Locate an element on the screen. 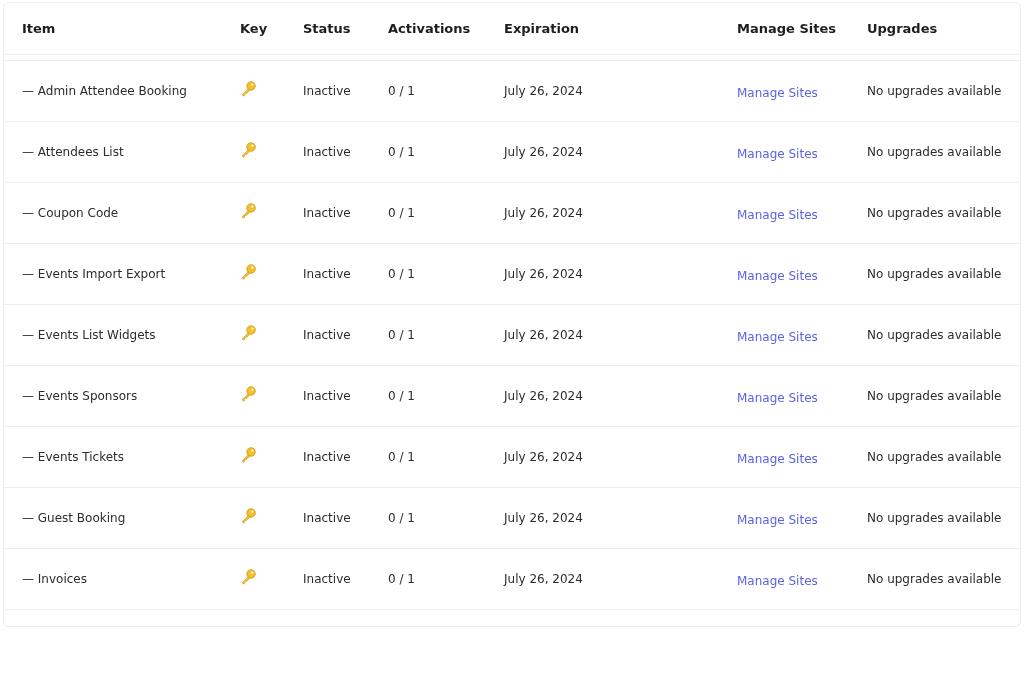 The width and height of the screenshot is (1024, 680). item-name: — Guest Booking is located at coordinates (74, 518).